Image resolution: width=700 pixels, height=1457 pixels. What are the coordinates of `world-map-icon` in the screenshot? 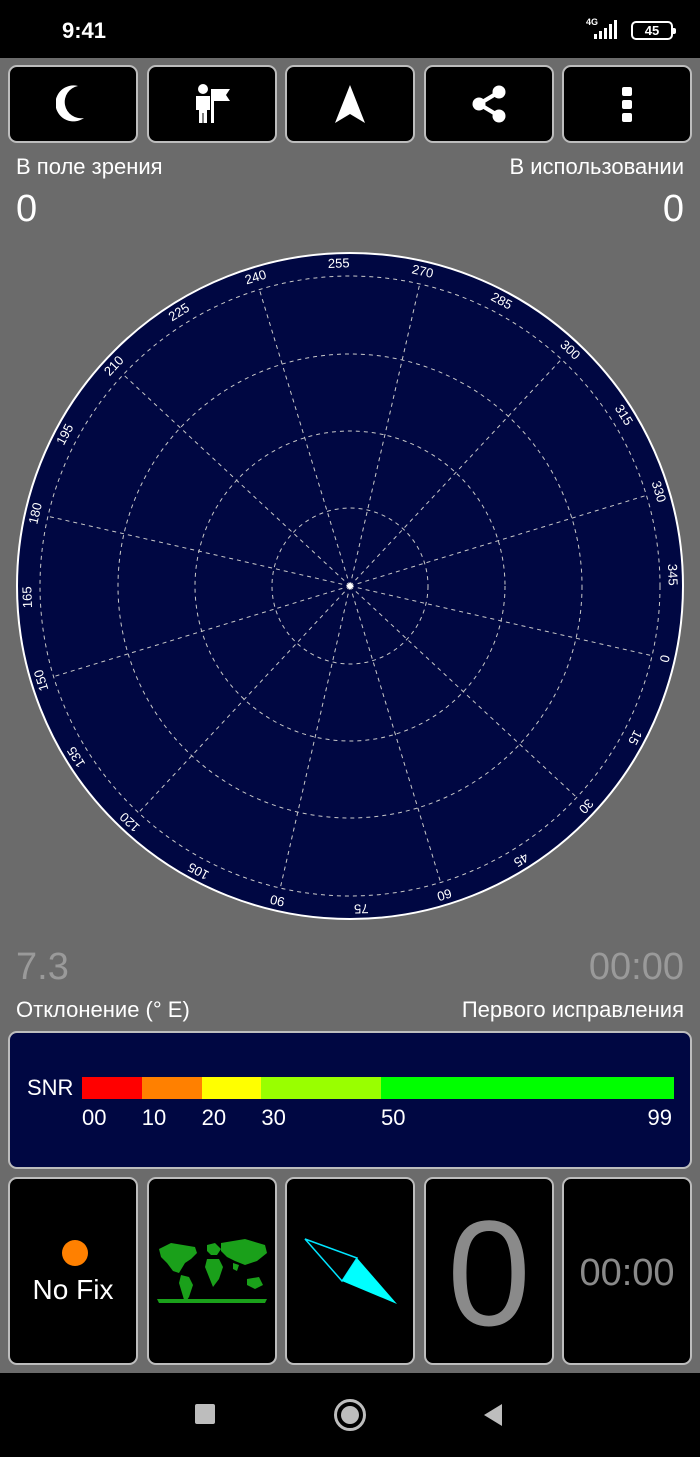 It's located at (212, 1271).